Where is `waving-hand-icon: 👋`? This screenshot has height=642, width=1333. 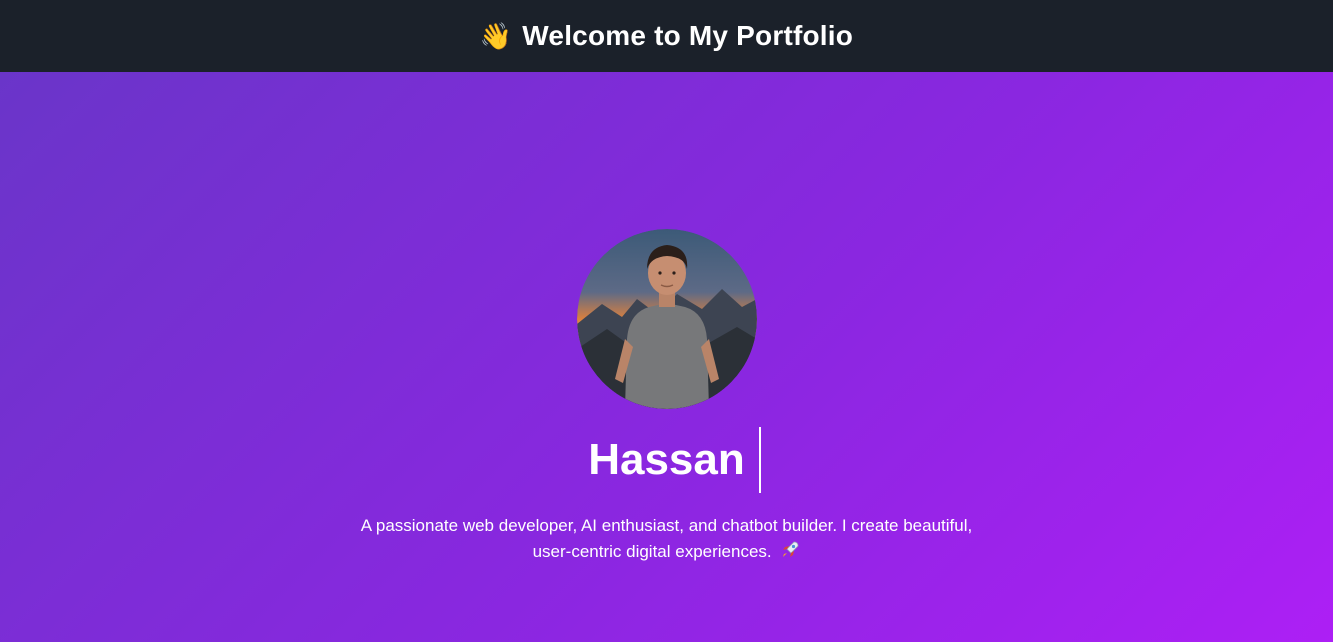 waving-hand-icon: 👋 is located at coordinates (496, 36).